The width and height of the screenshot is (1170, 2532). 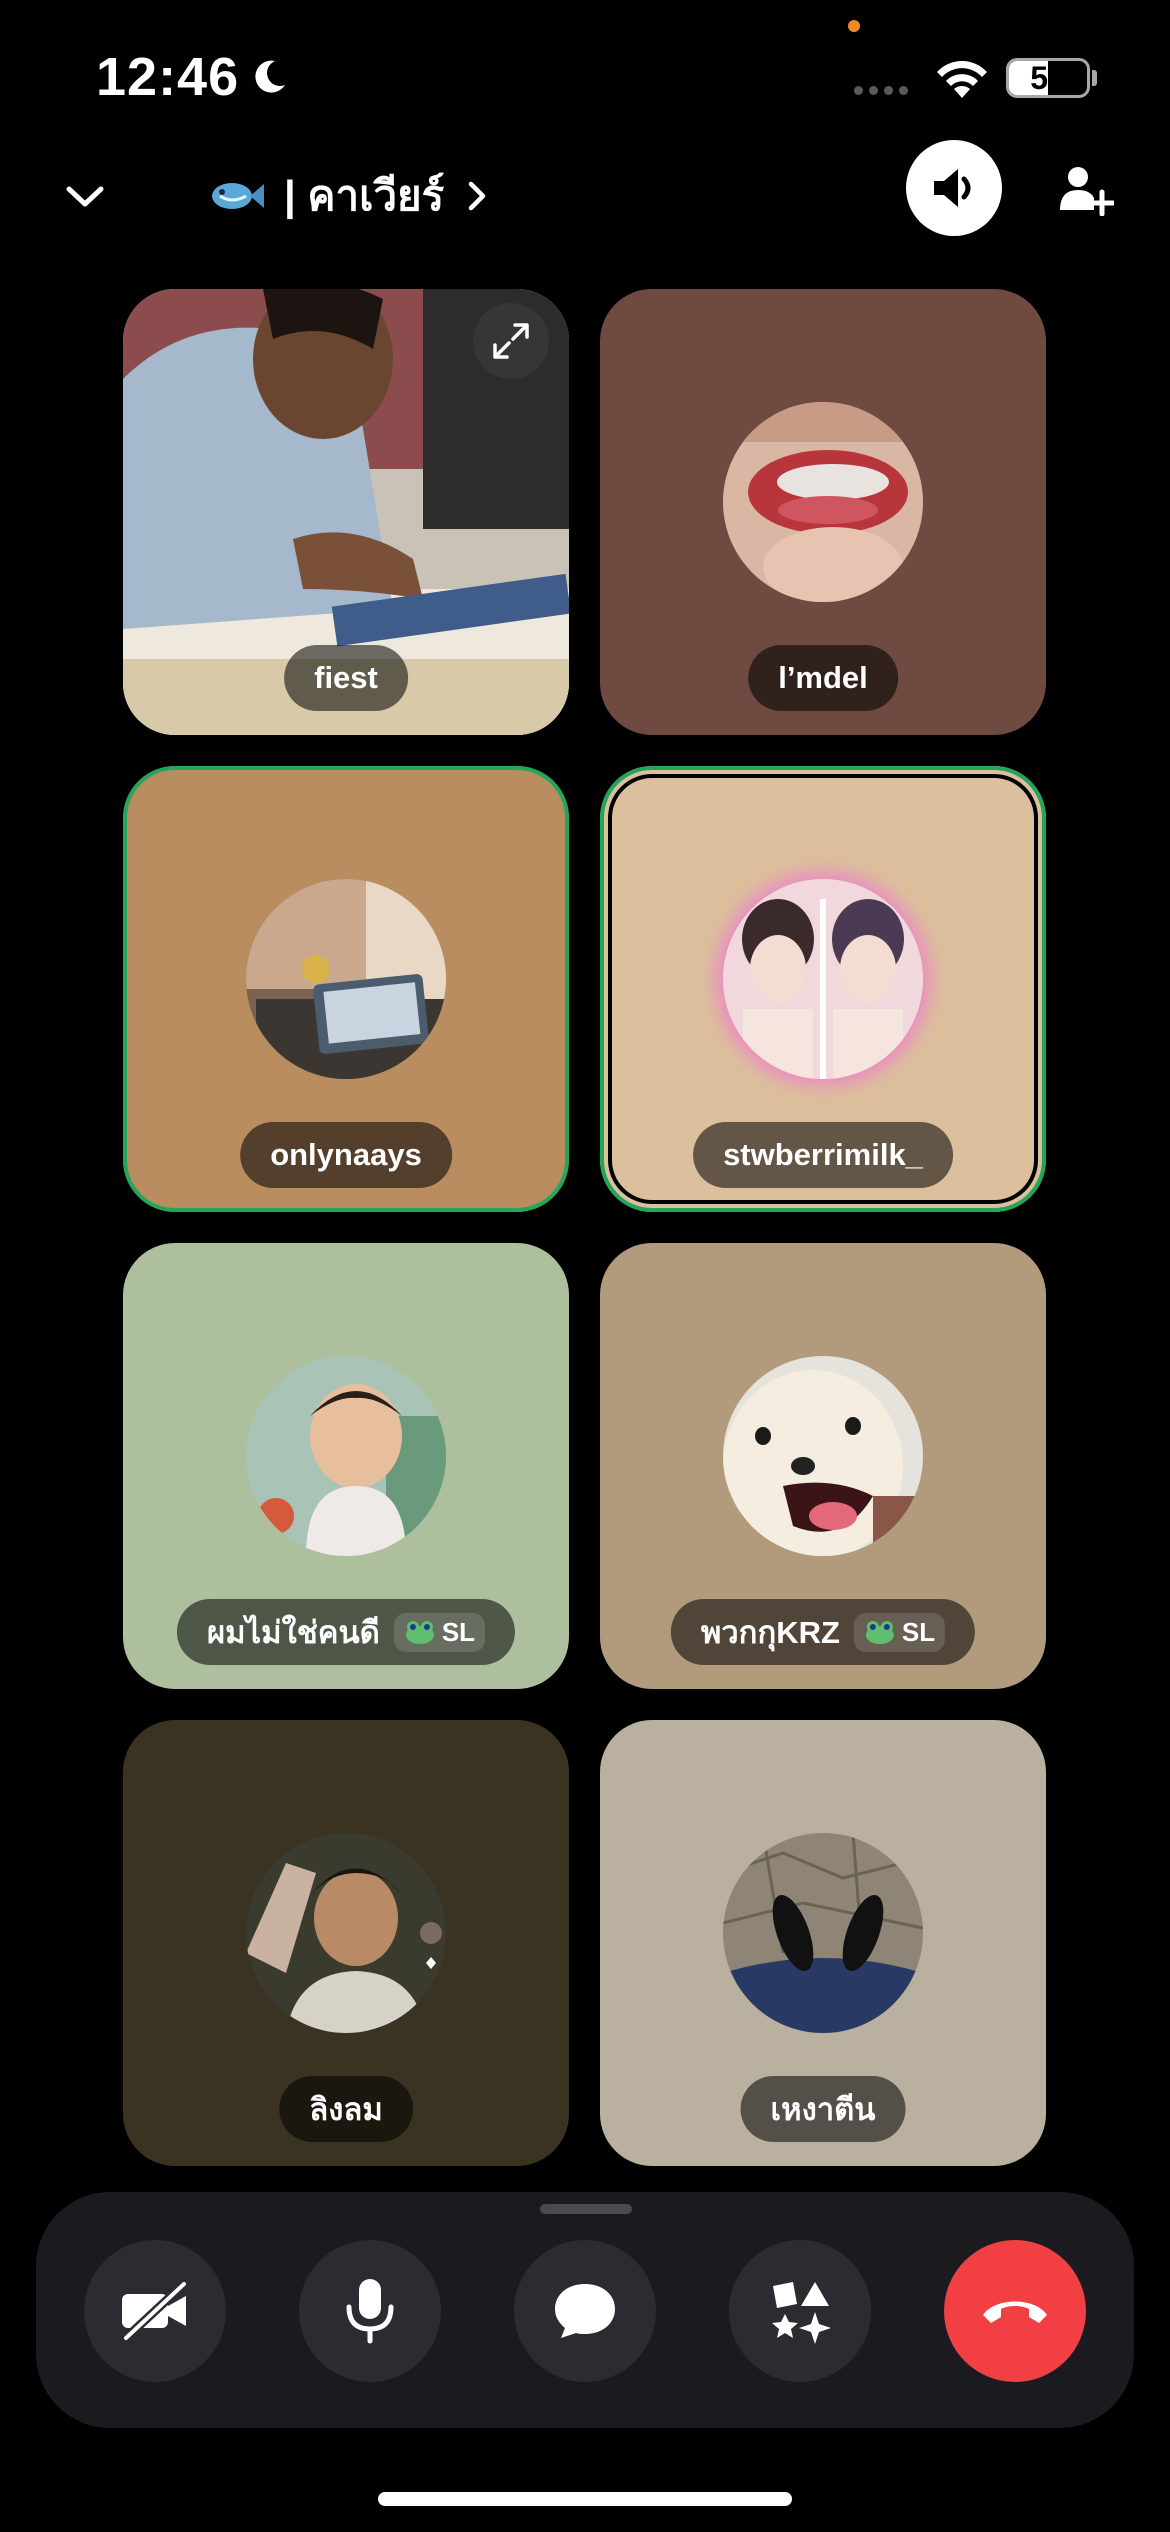 I want to click on fish-emoji-icon, so click(x=238, y=196).